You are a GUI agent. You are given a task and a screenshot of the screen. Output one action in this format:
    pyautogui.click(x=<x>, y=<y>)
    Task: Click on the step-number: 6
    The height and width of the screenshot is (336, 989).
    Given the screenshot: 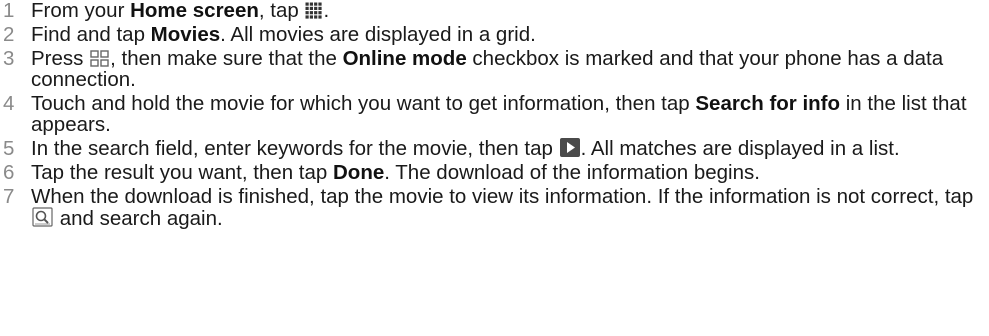 What is the action you would take?
    pyautogui.click(x=9, y=172)
    